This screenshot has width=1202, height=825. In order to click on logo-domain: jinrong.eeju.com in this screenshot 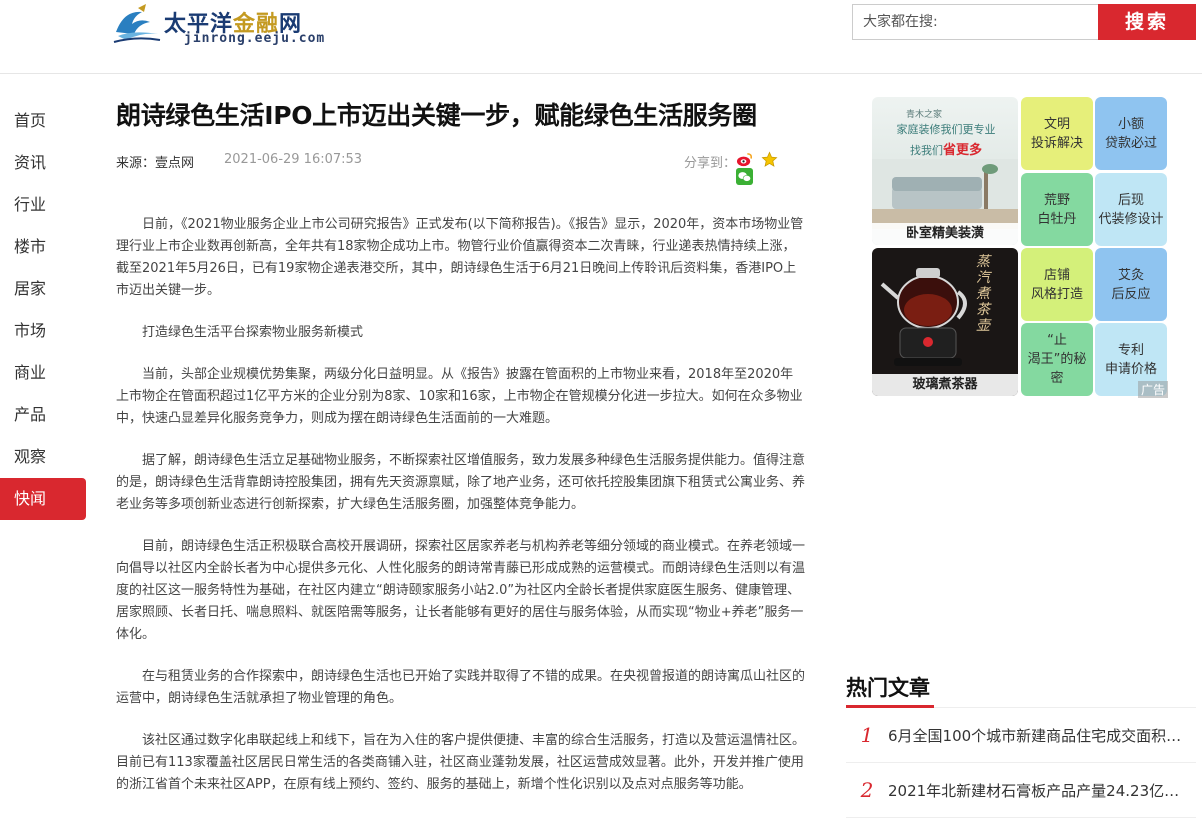, I will do `click(255, 38)`.